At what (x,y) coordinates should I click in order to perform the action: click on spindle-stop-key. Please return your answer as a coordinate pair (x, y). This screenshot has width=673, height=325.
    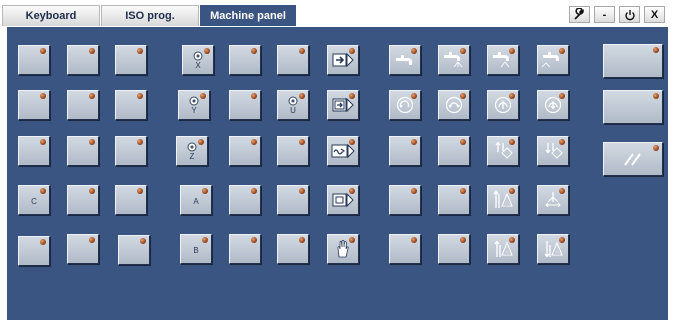
    Looking at the image, I should click on (454, 105).